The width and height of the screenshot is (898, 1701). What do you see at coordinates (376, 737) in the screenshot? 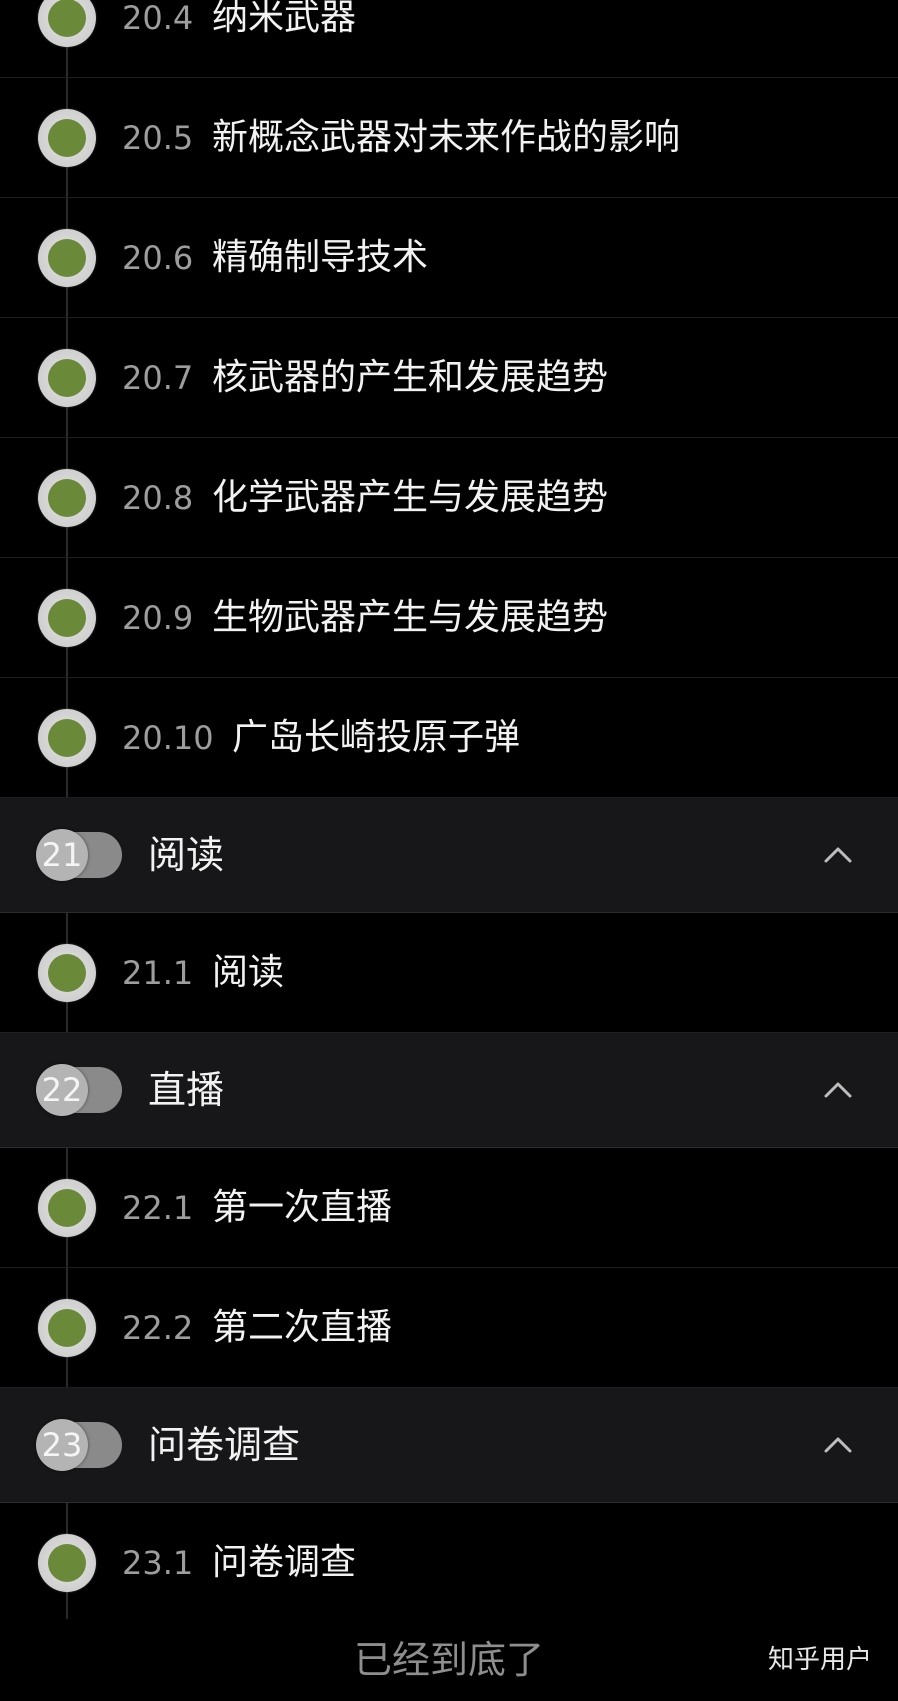
I see `lesson-title: 广岛长崎投原子弹` at bounding box center [376, 737].